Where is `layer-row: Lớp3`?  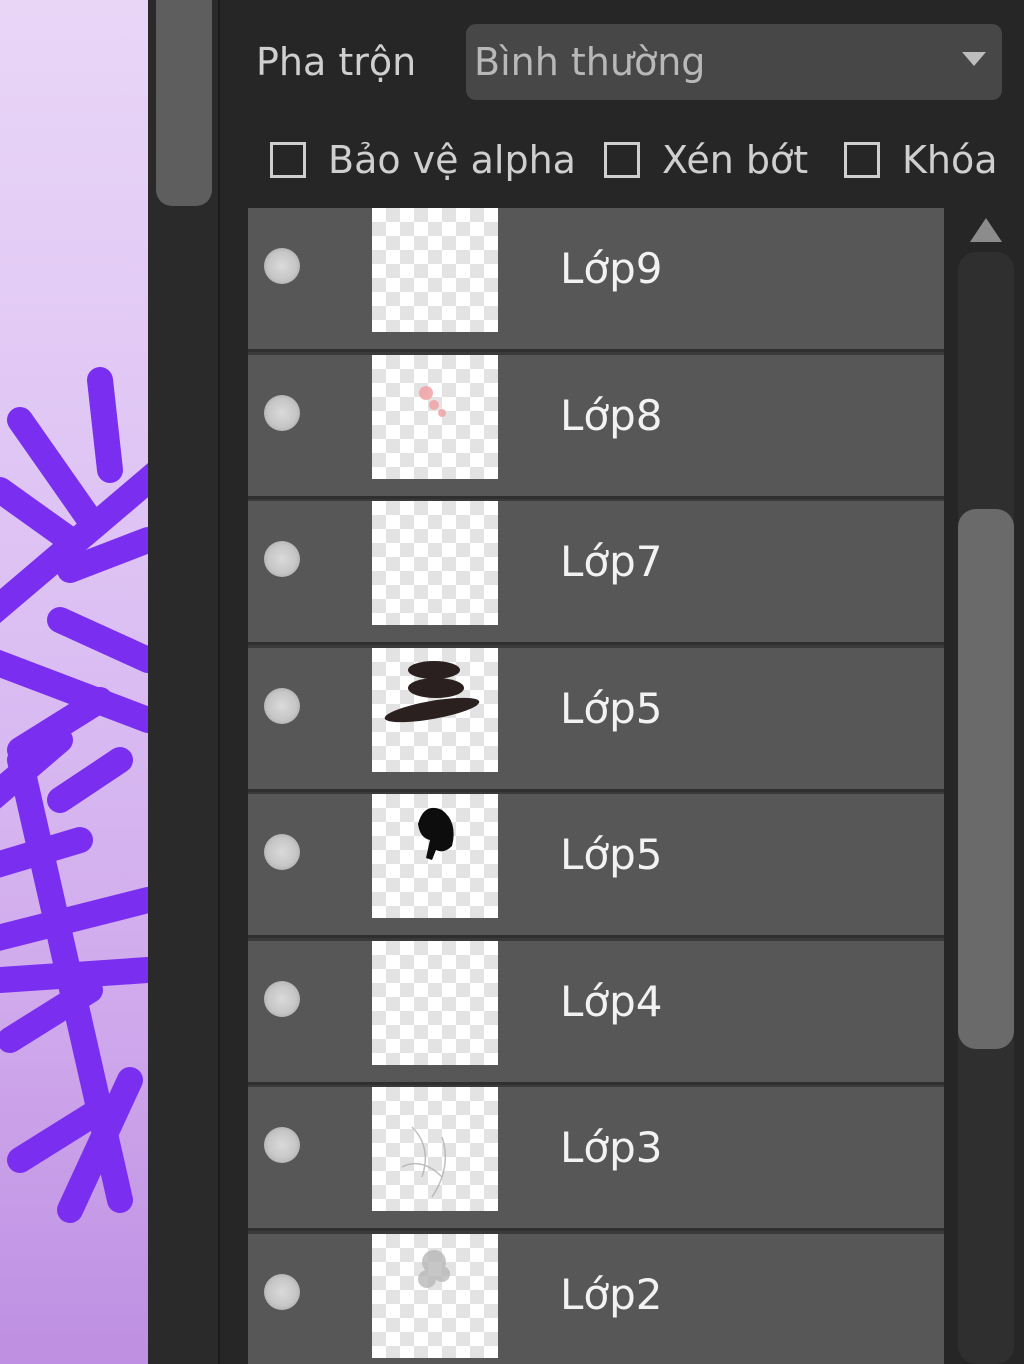
layer-row: Lớp3 is located at coordinates (596, 1159).